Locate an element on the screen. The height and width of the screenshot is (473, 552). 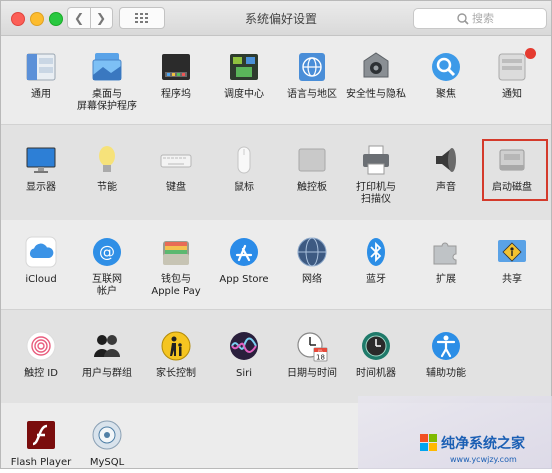
mission-control-icon is located at coordinates (244, 67).